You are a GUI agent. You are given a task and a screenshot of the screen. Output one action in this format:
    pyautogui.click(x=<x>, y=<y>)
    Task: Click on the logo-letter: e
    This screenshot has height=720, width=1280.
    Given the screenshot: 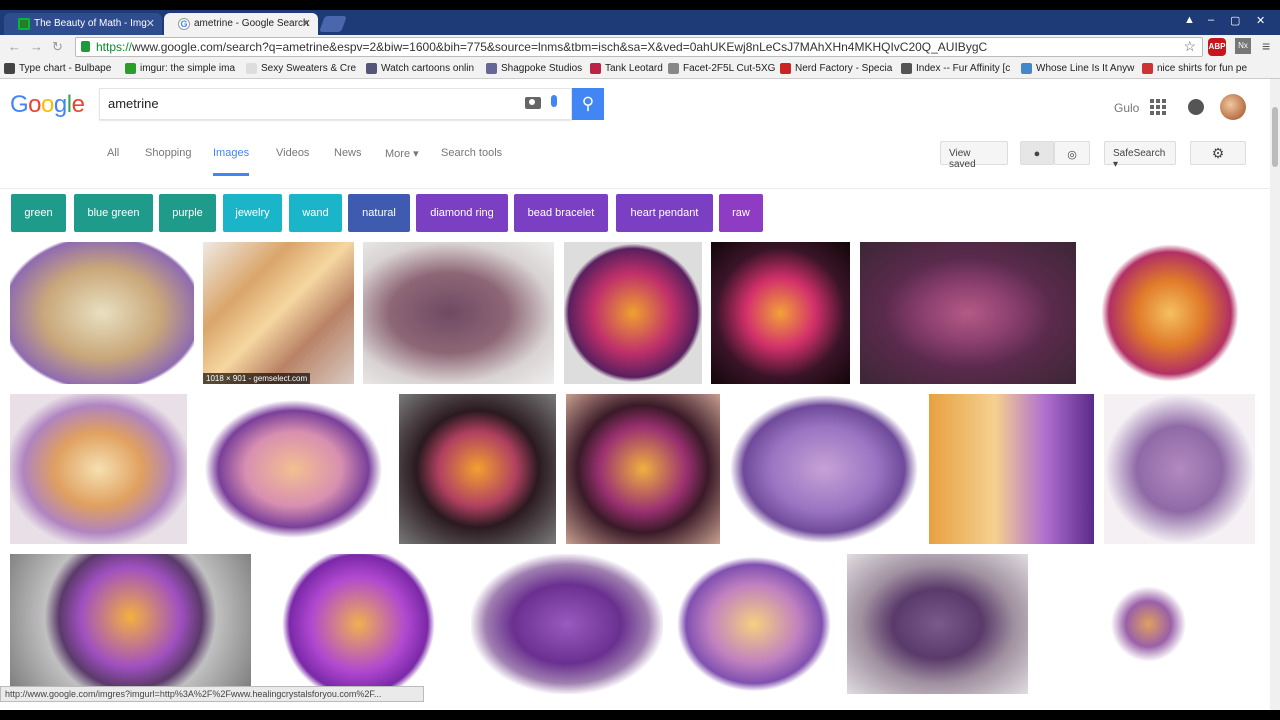 What is the action you would take?
    pyautogui.click(x=78, y=104)
    